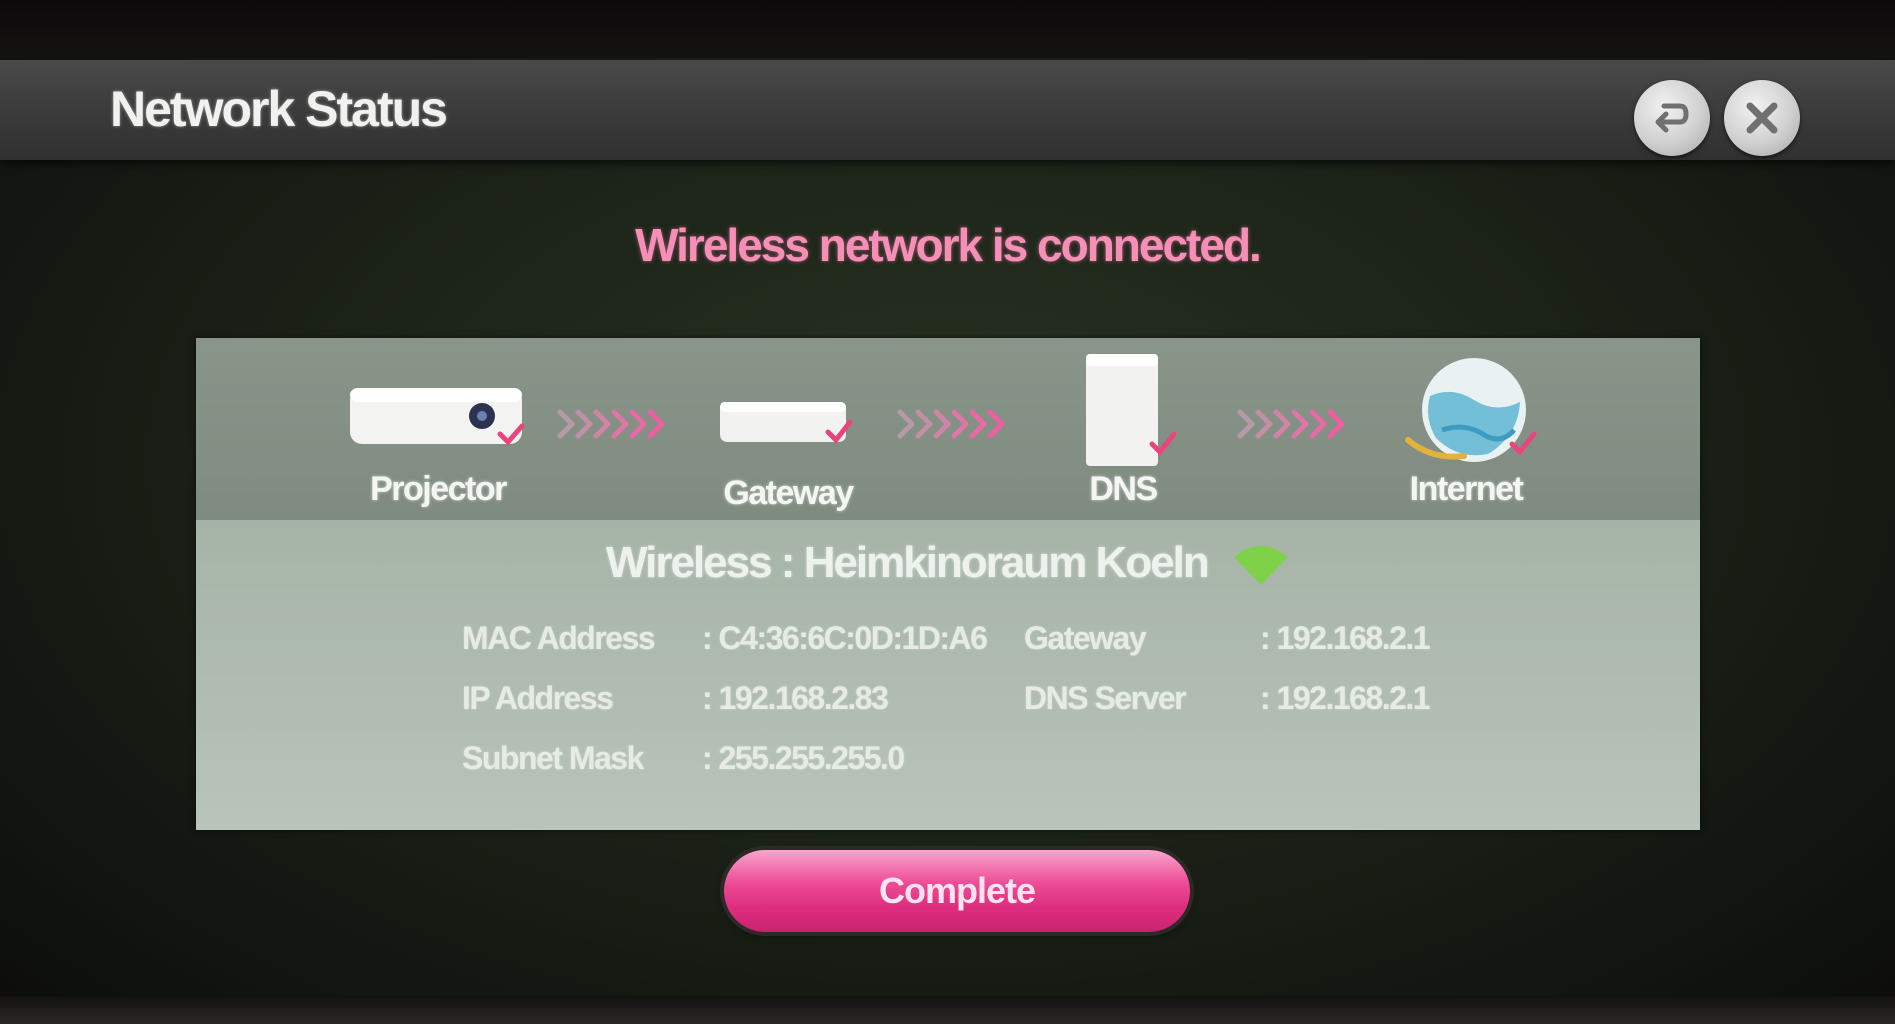 Image resolution: width=1895 pixels, height=1024 pixels. What do you see at coordinates (1471, 410) in the screenshot?
I see `globe-icon` at bounding box center [1471, 410].